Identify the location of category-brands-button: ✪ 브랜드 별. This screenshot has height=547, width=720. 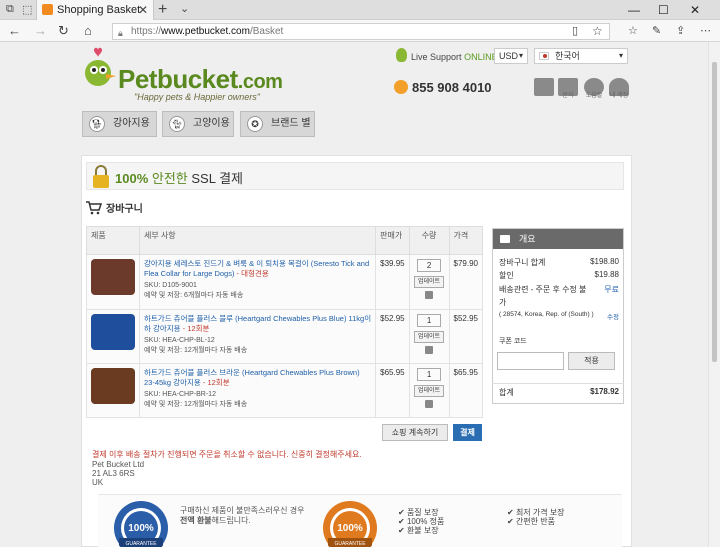
(277, 124).